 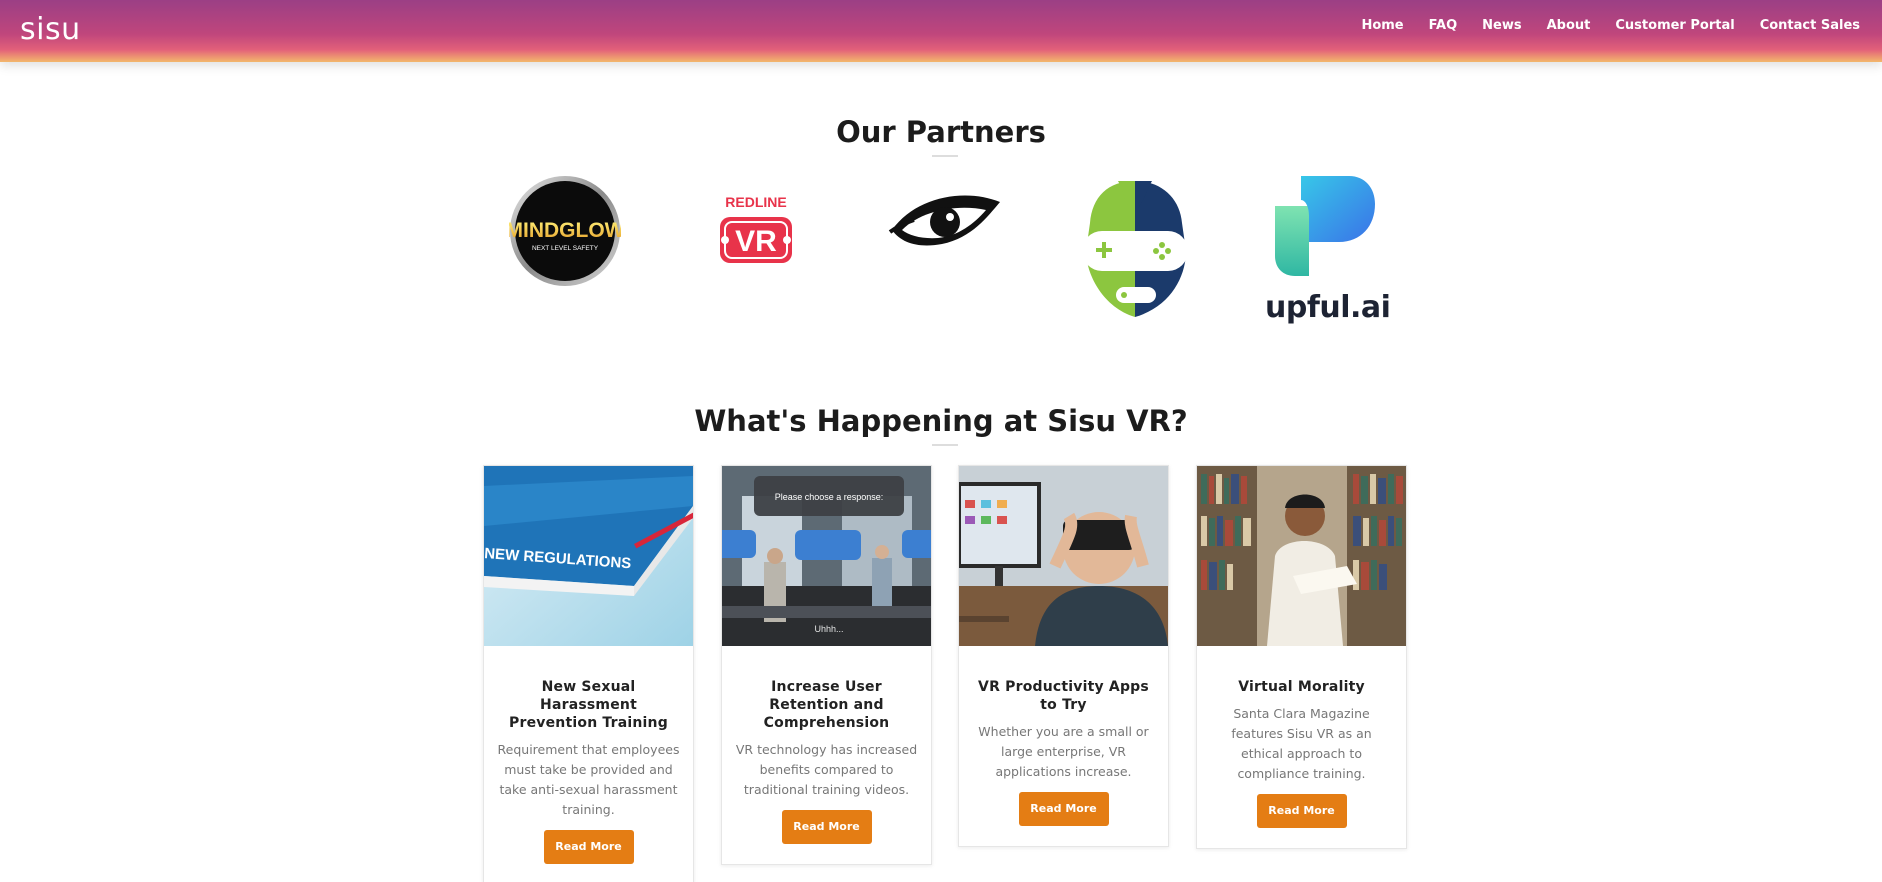 I want to click on news-title-divider, so click(x=945, y=445).